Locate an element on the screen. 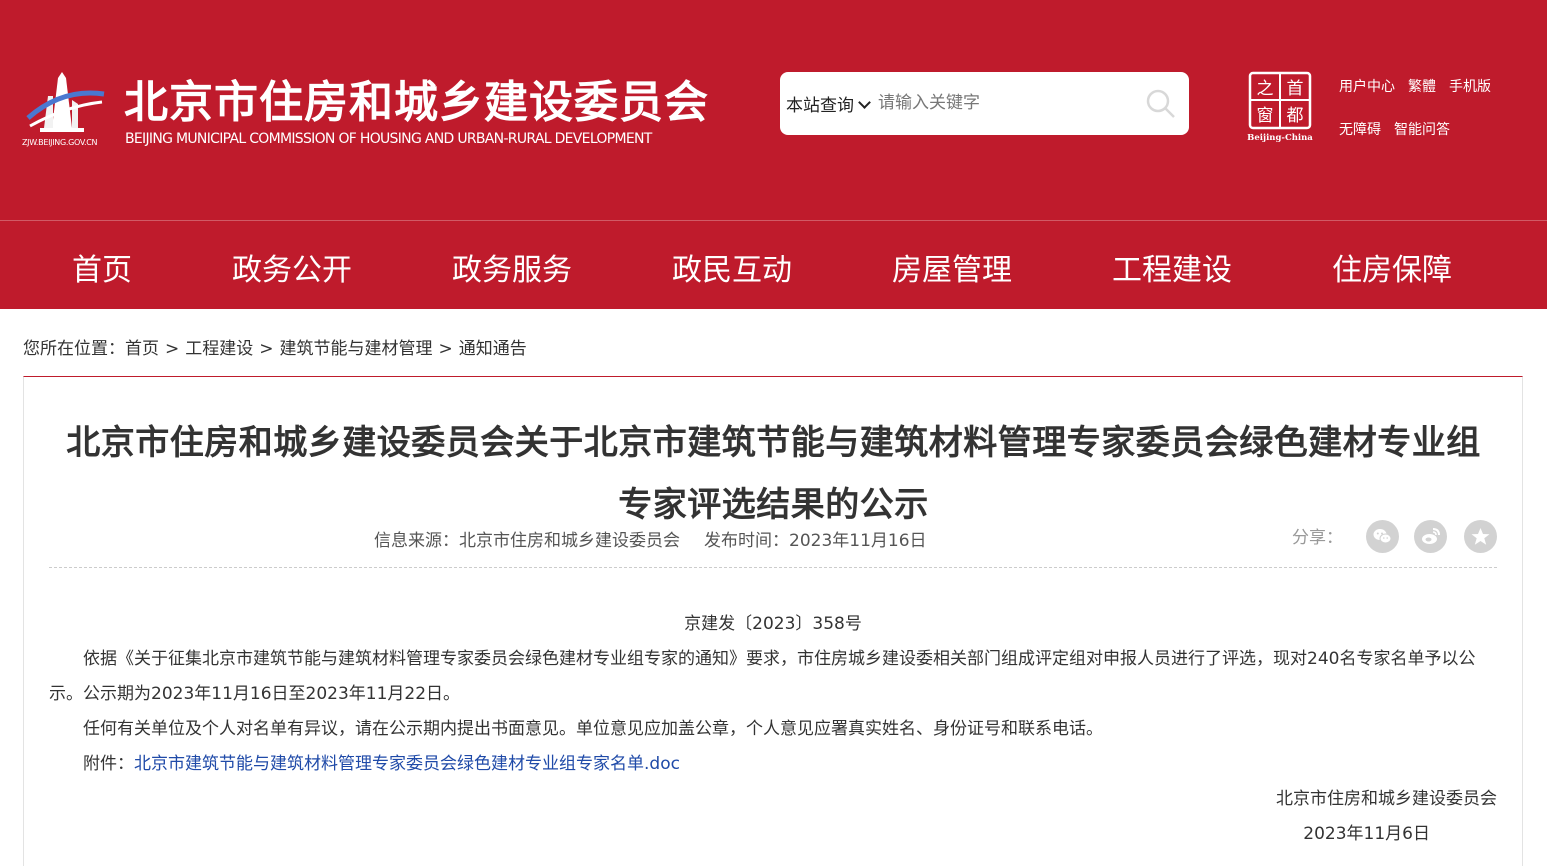  nav-government-services: 政务服务 is located at coordinates (512, 267).